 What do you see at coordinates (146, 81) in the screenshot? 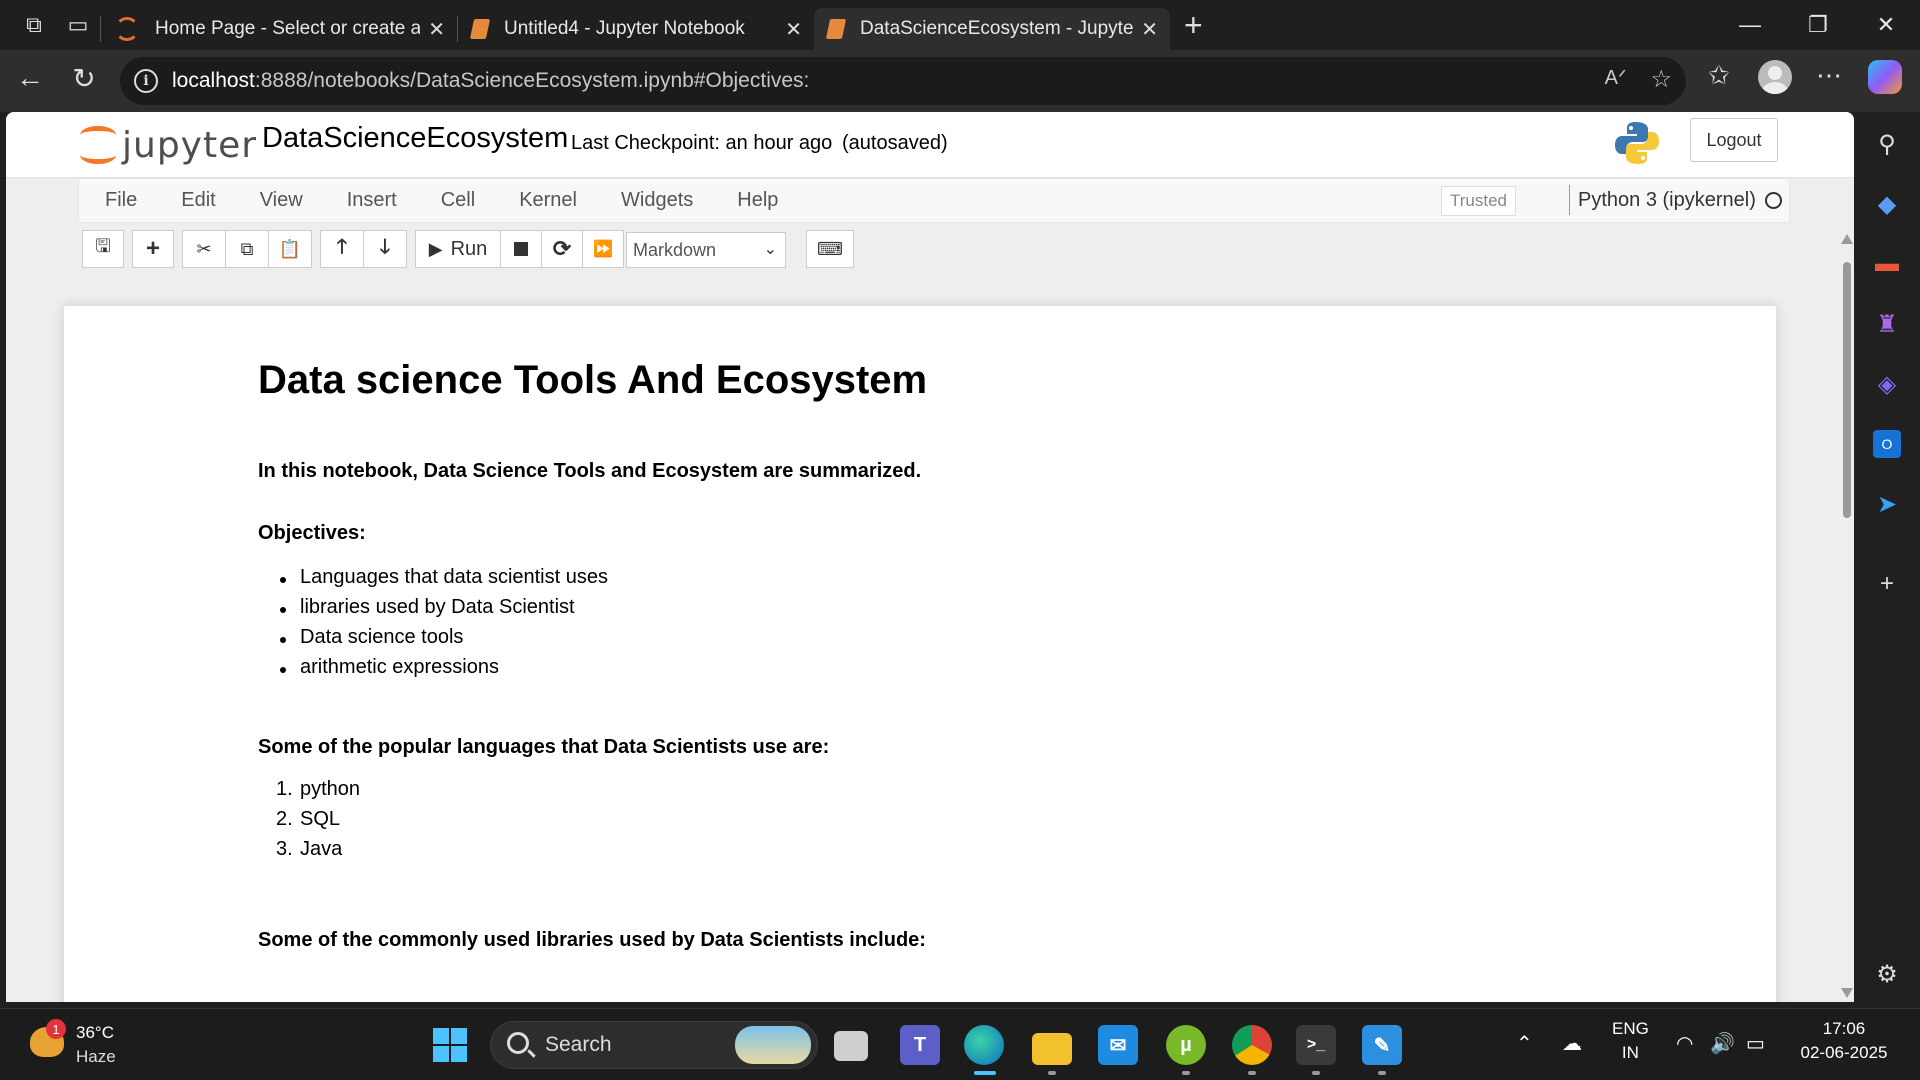
I see `site-info-icon: i` at bounding box center [146, 81].